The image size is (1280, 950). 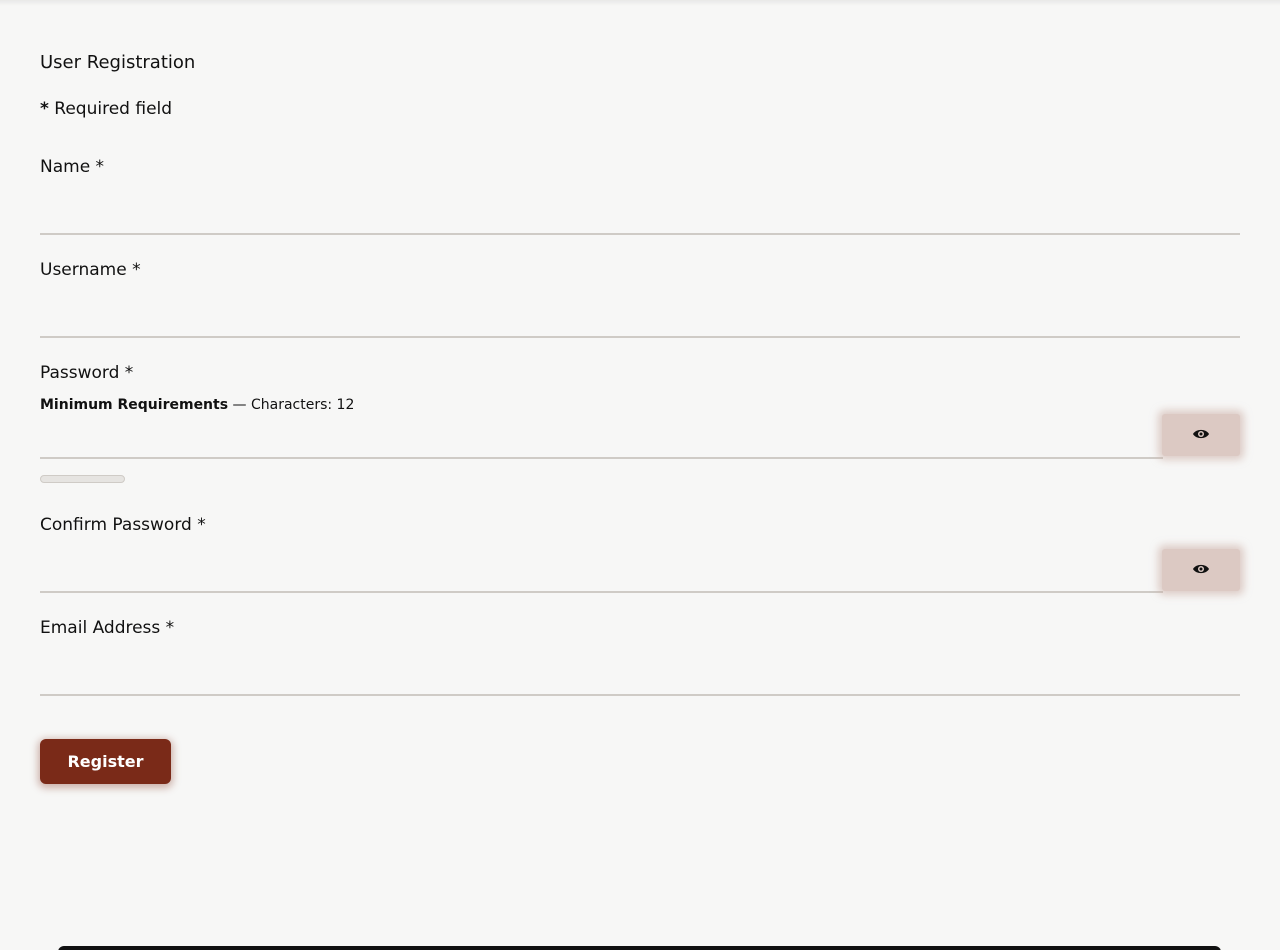 I want to click on required-text: Required field, so click(x=113, y=109).